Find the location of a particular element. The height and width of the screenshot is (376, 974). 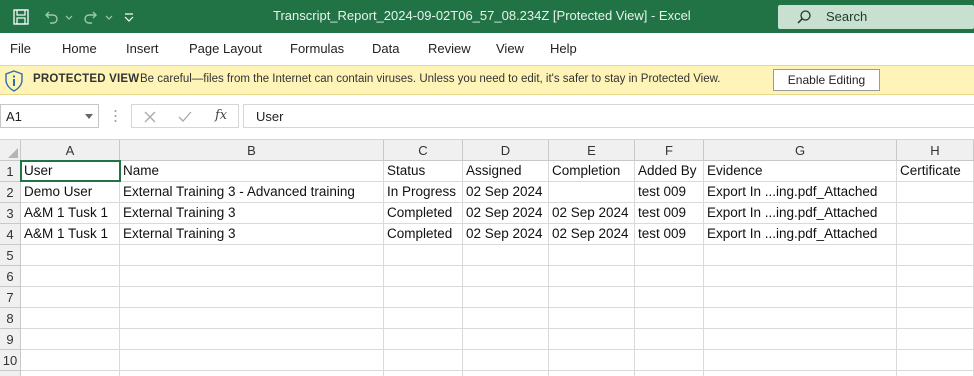

cell-d10 is located at coordinates (506, 360).